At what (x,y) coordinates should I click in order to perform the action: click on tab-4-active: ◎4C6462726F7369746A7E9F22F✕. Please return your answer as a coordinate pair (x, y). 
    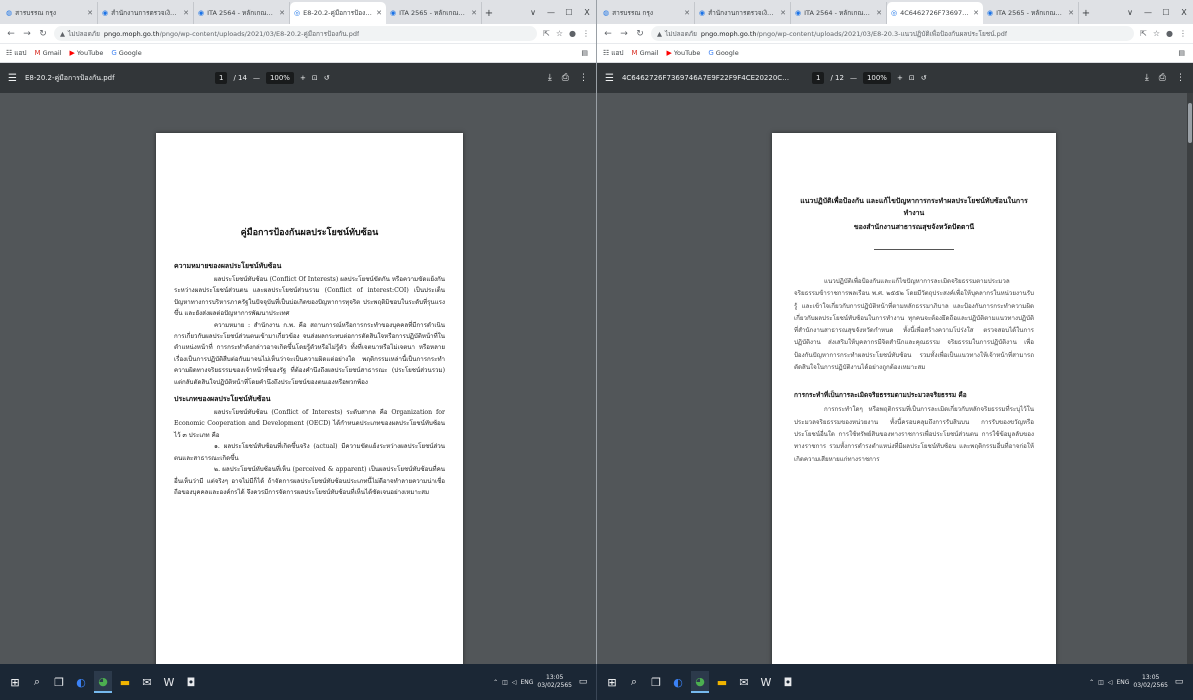
    Looking at the image, I should click on (935, 13).